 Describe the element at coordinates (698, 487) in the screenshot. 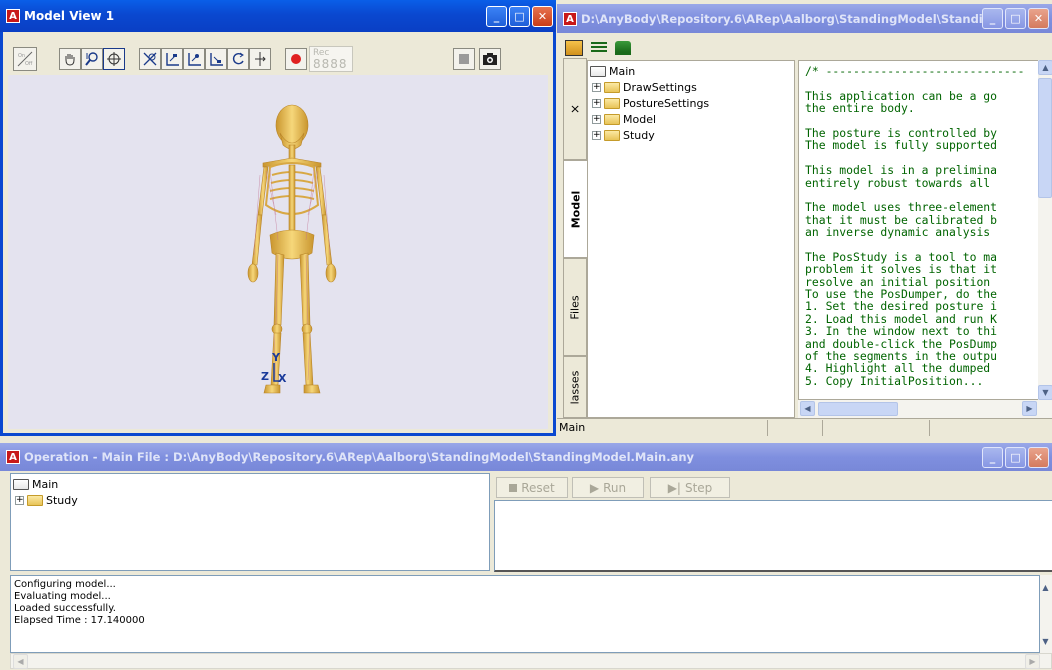

I see `step-label: Step` at that location.